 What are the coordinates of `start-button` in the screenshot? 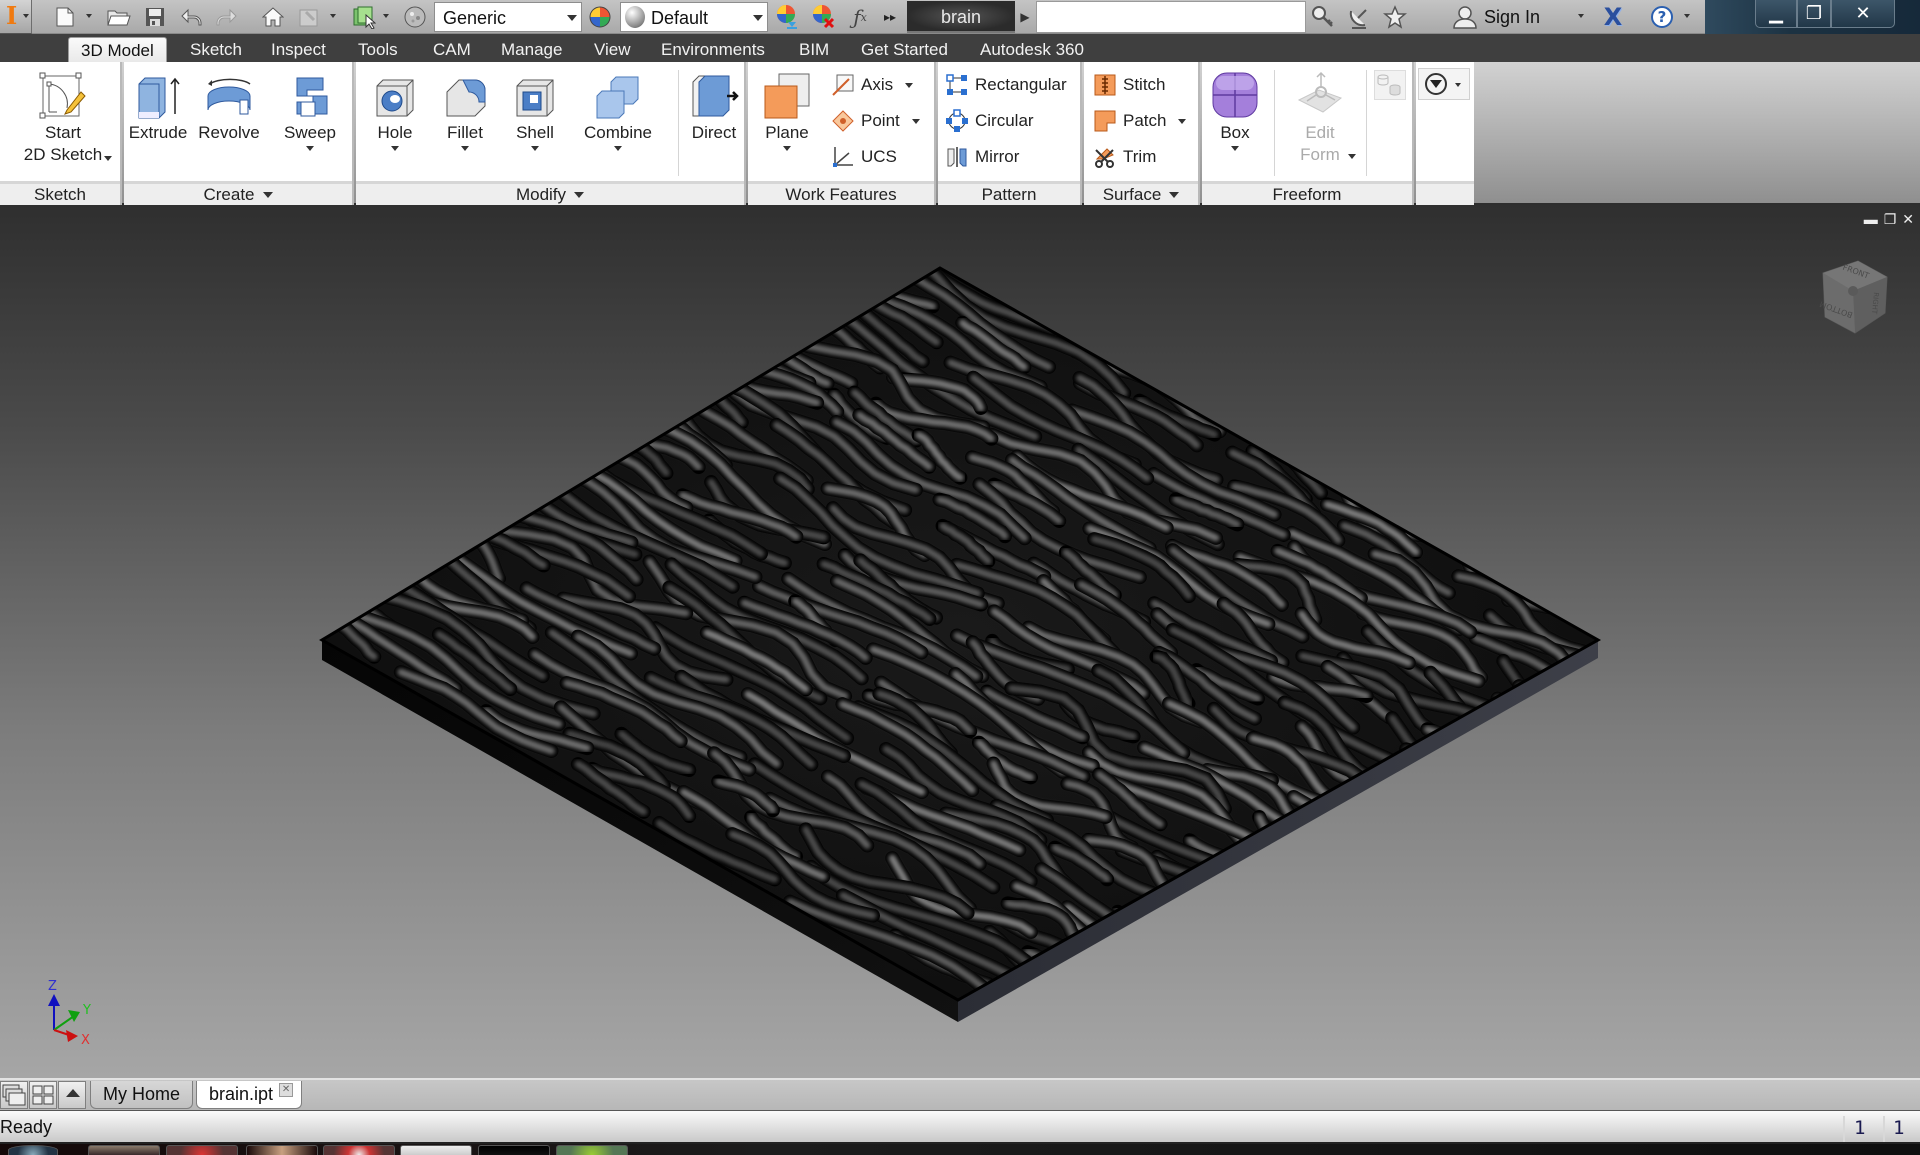 It's located at (33, 1150).